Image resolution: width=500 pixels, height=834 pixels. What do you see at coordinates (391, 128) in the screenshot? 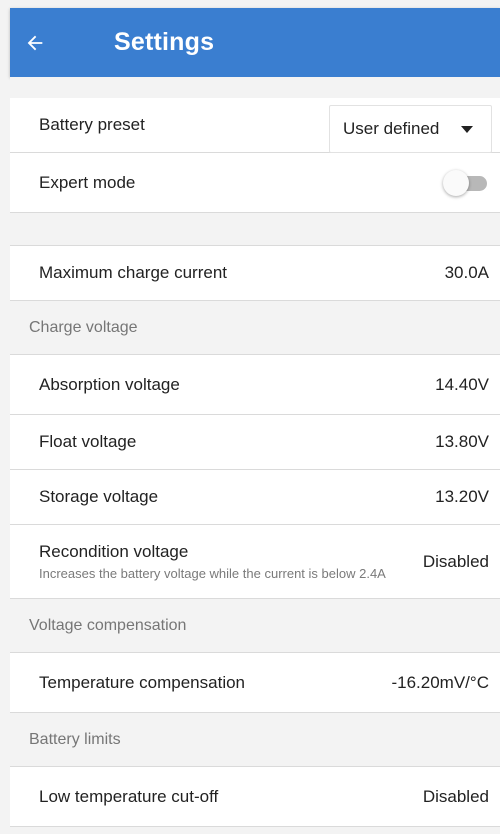
I see `battery-preset-value: User defined` at bounding box center [391, 128].